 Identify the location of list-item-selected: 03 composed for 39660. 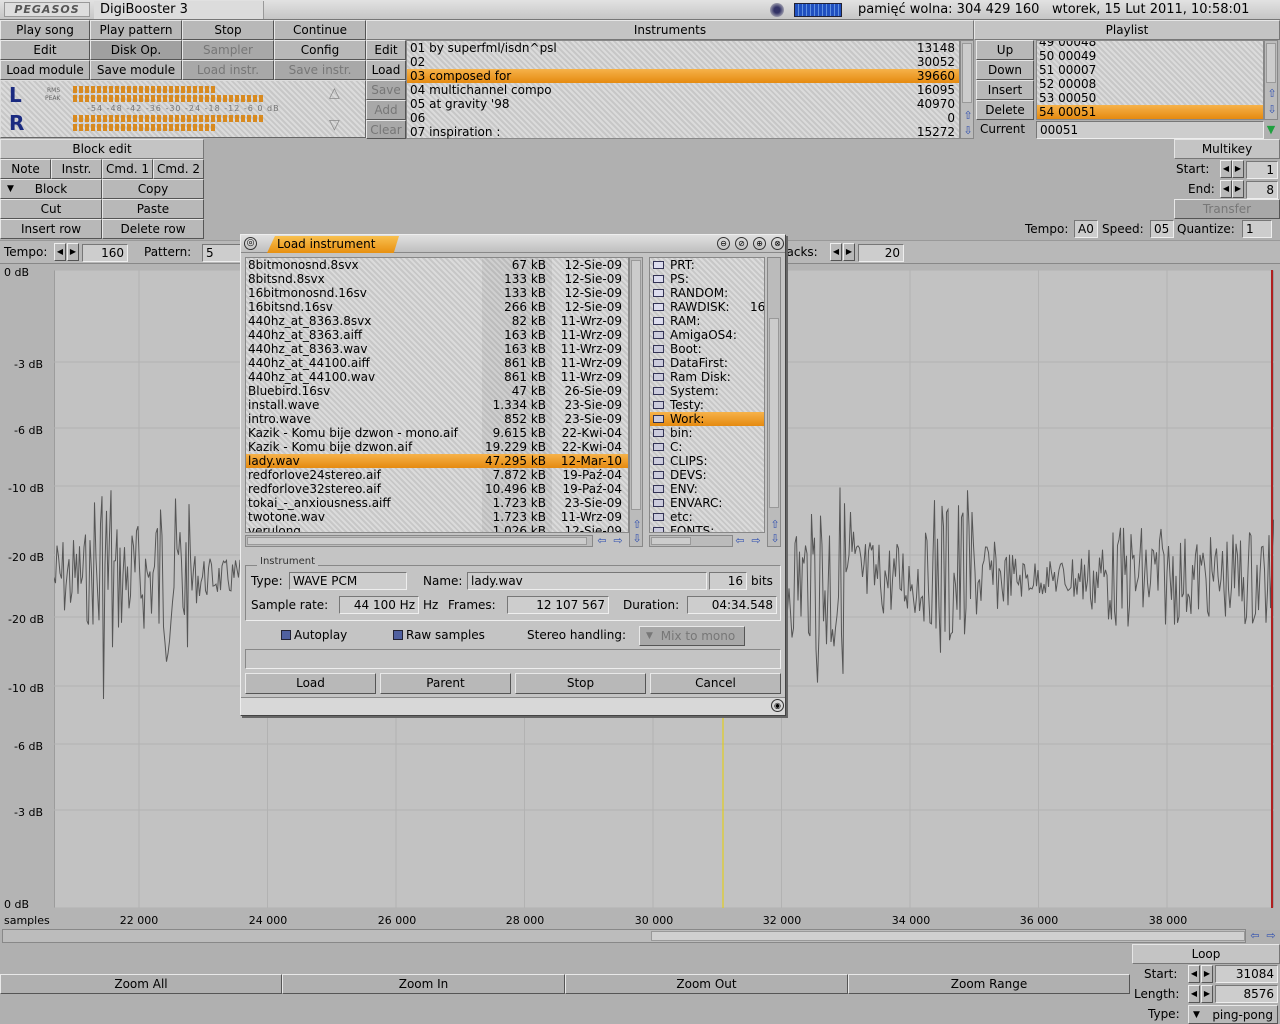
(683, 76).